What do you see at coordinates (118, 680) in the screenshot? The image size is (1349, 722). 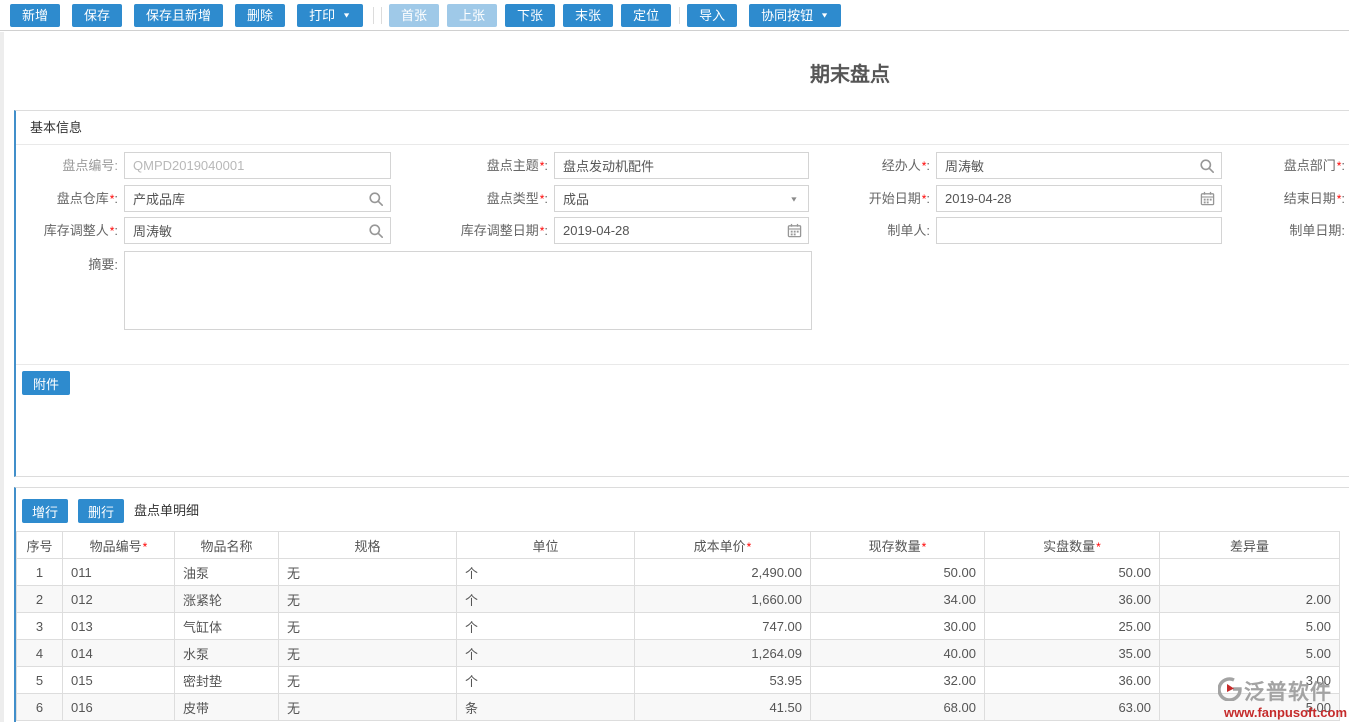 I see `cell: 015` at bounding box center [118, 680].